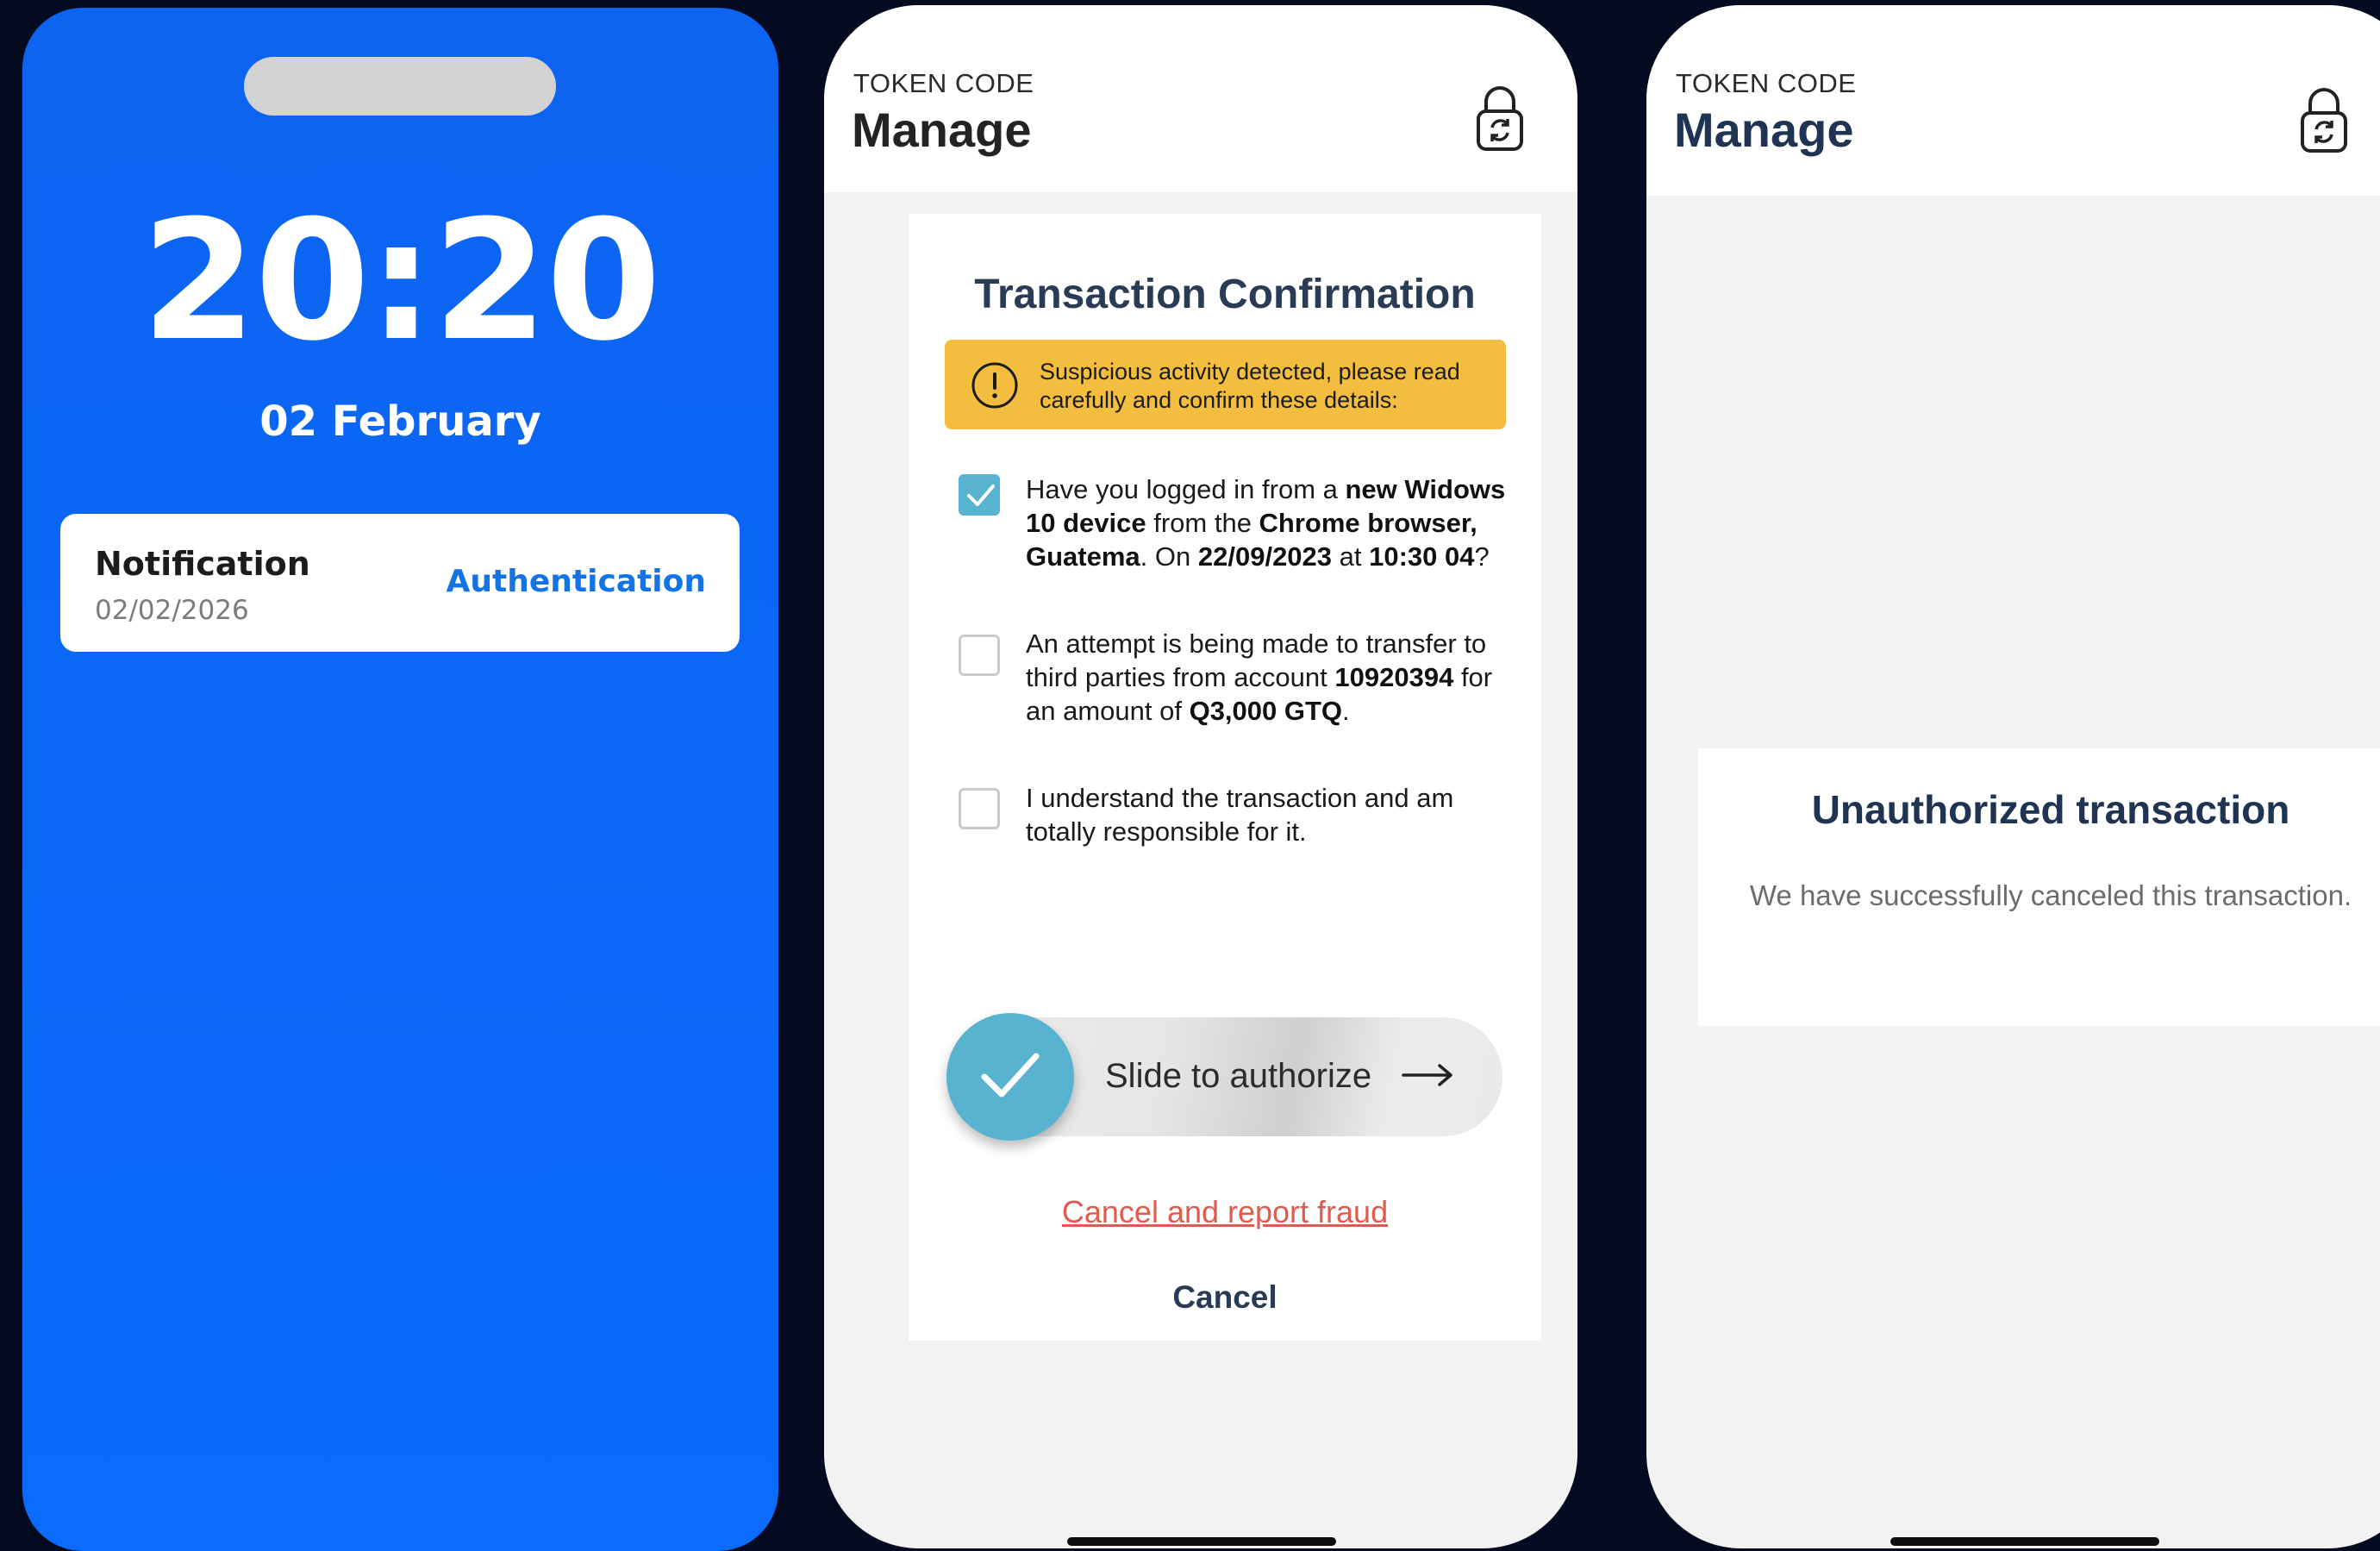  I want to click on arrow-right-icon, so click(1427, 1075).